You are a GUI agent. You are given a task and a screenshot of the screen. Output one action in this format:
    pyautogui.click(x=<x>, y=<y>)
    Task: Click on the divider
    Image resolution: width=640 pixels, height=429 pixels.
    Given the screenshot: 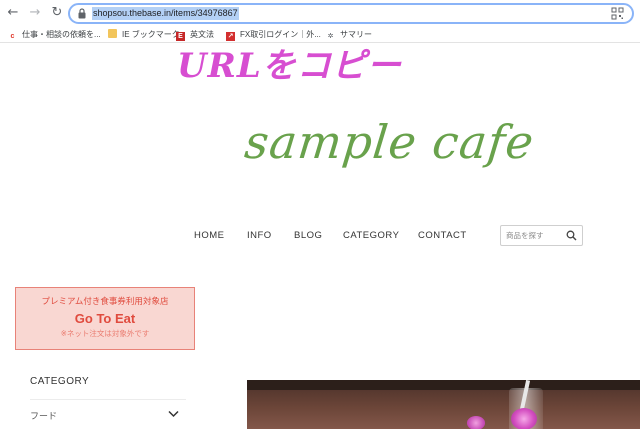 What is the action you would take?
    pyautogui.click(x=108, y=399)
    